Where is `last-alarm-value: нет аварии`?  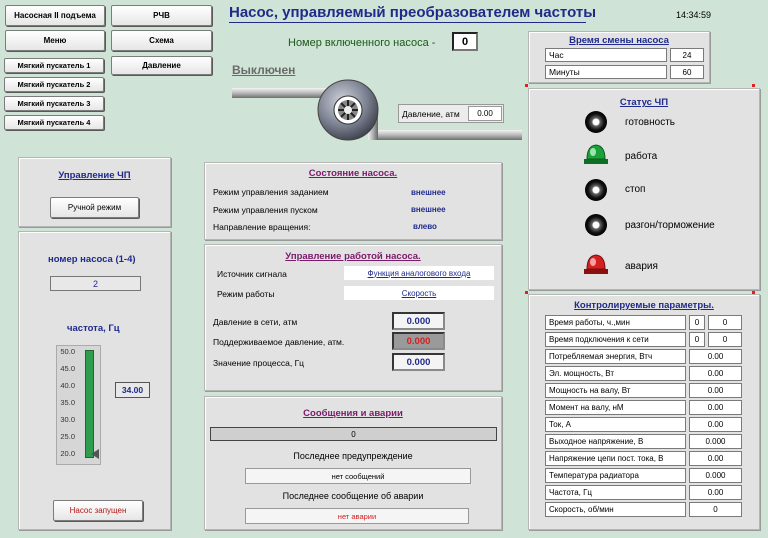
last-alarm-value: нет аварии is located at coordinates (357, 516).